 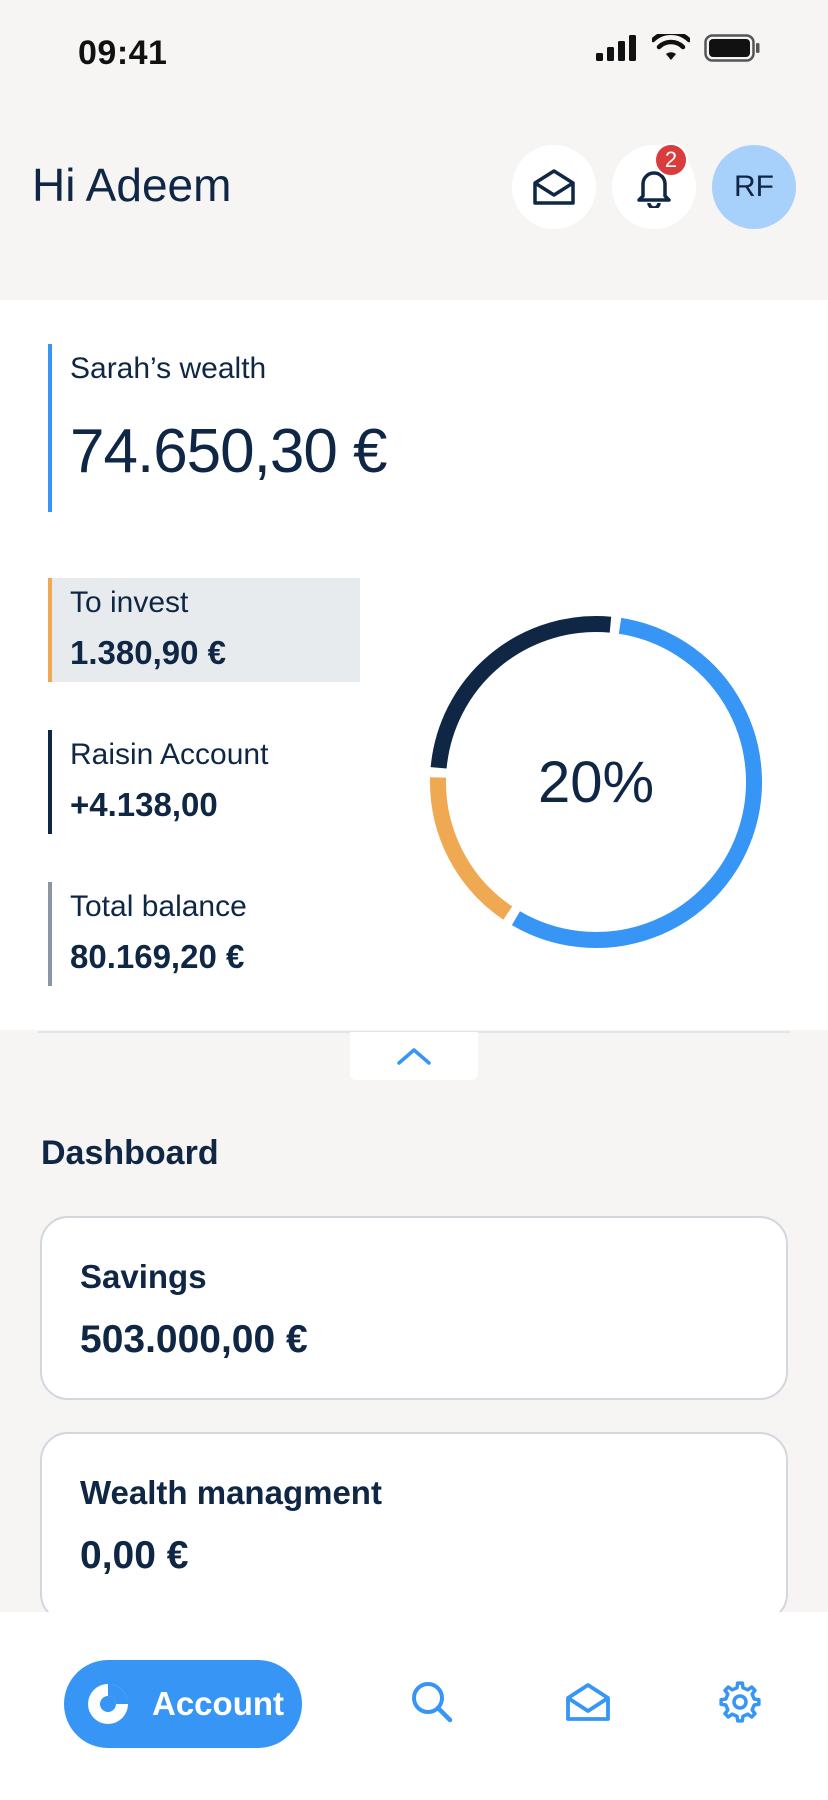 I want to click on savings-card: Savings 503.000,00 €, so click(x=414, y=1308).